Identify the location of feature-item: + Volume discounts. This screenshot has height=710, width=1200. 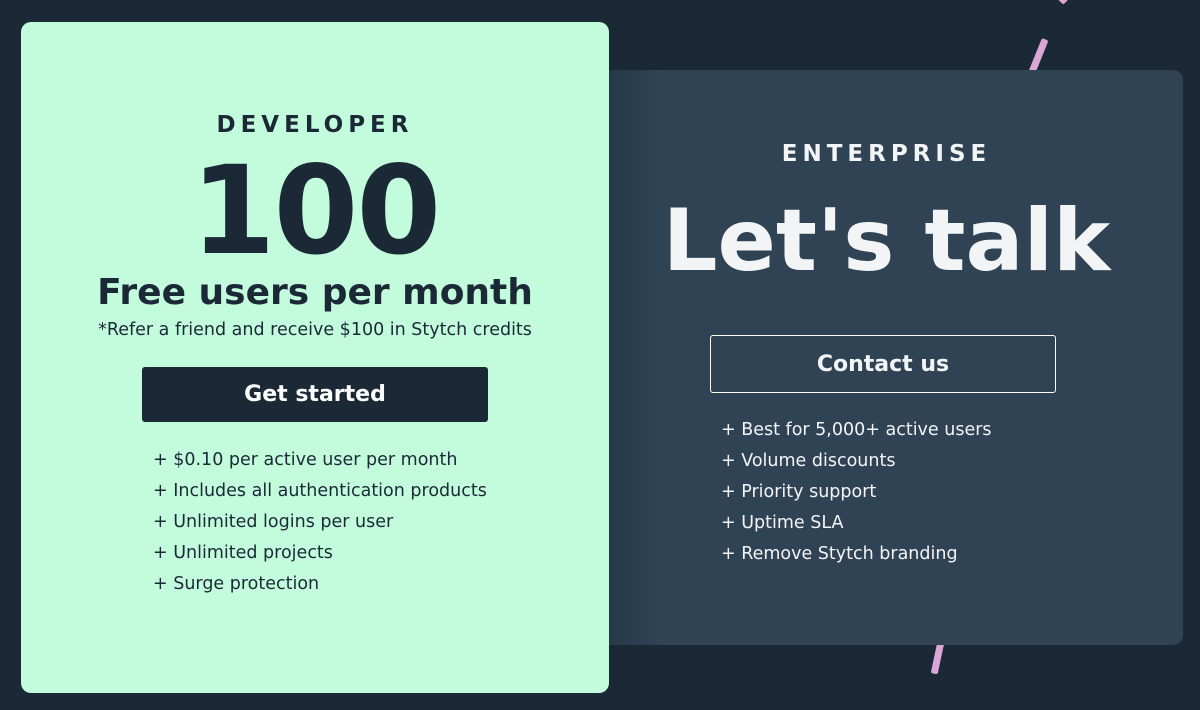
(808, 461).